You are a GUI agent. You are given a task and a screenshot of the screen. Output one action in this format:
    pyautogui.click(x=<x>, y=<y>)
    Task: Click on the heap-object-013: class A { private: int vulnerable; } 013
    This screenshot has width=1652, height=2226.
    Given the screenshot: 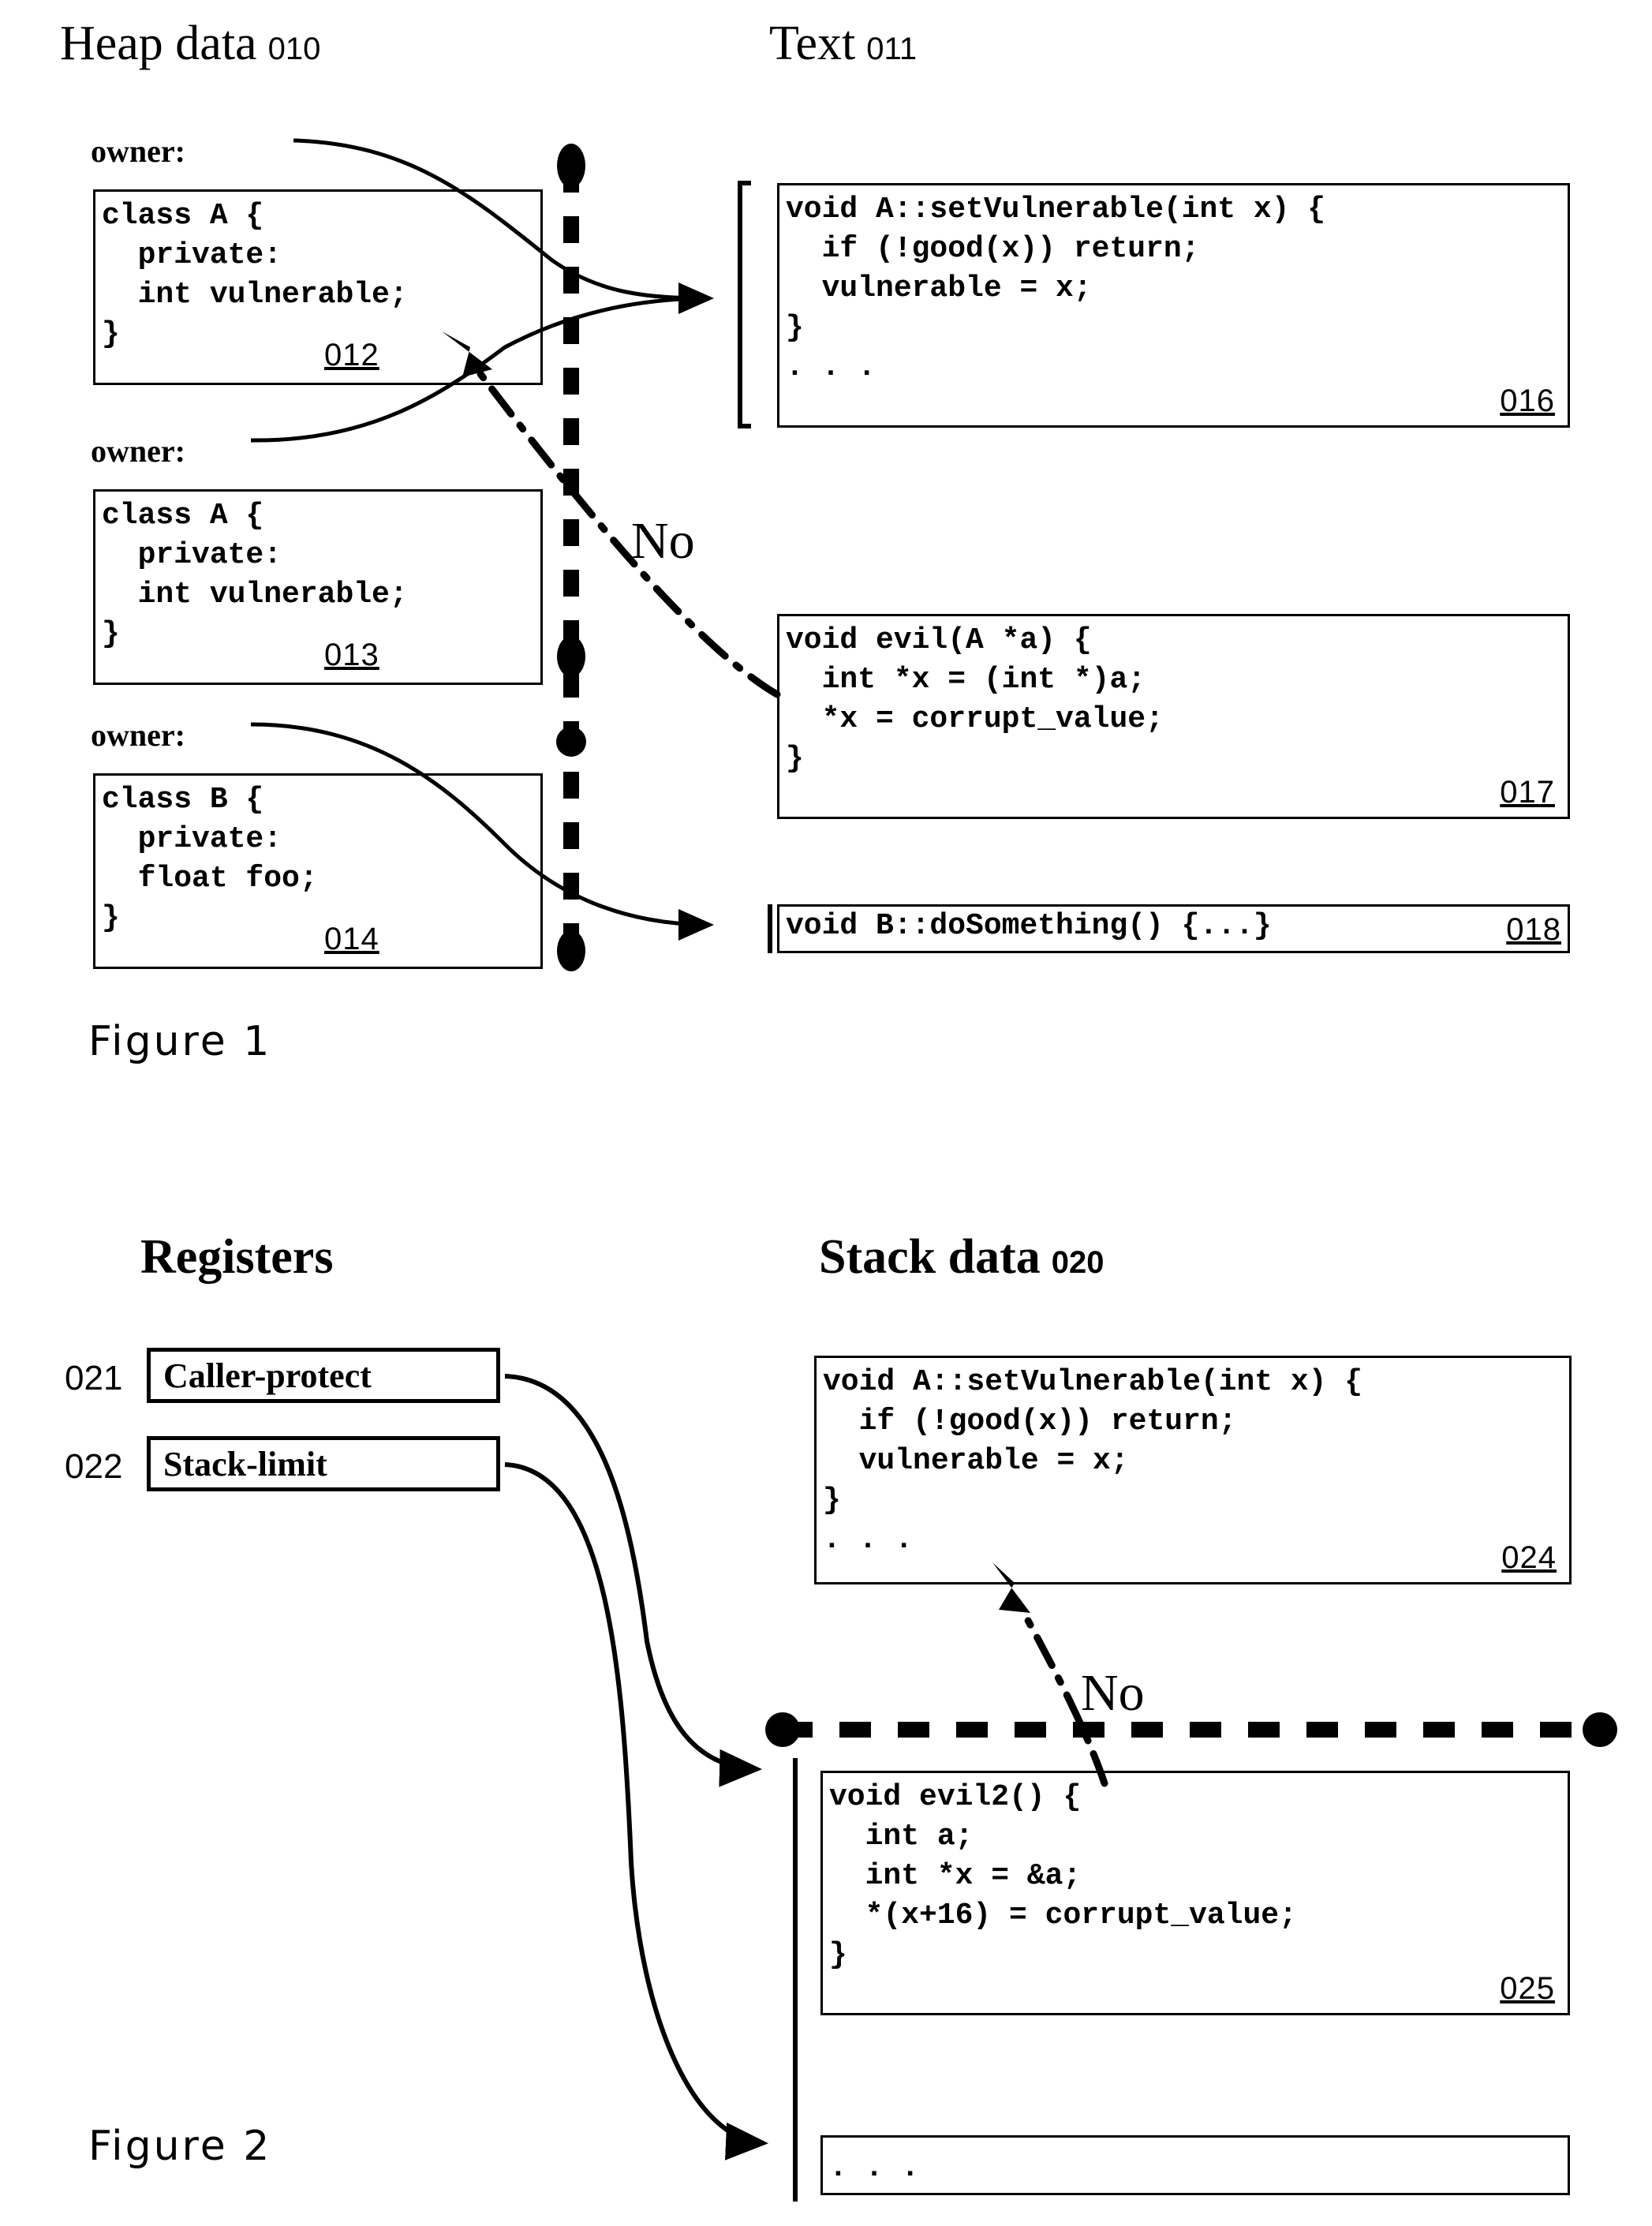 What is the action you would take?
    pyautogui.click(x=318, y=587)
    